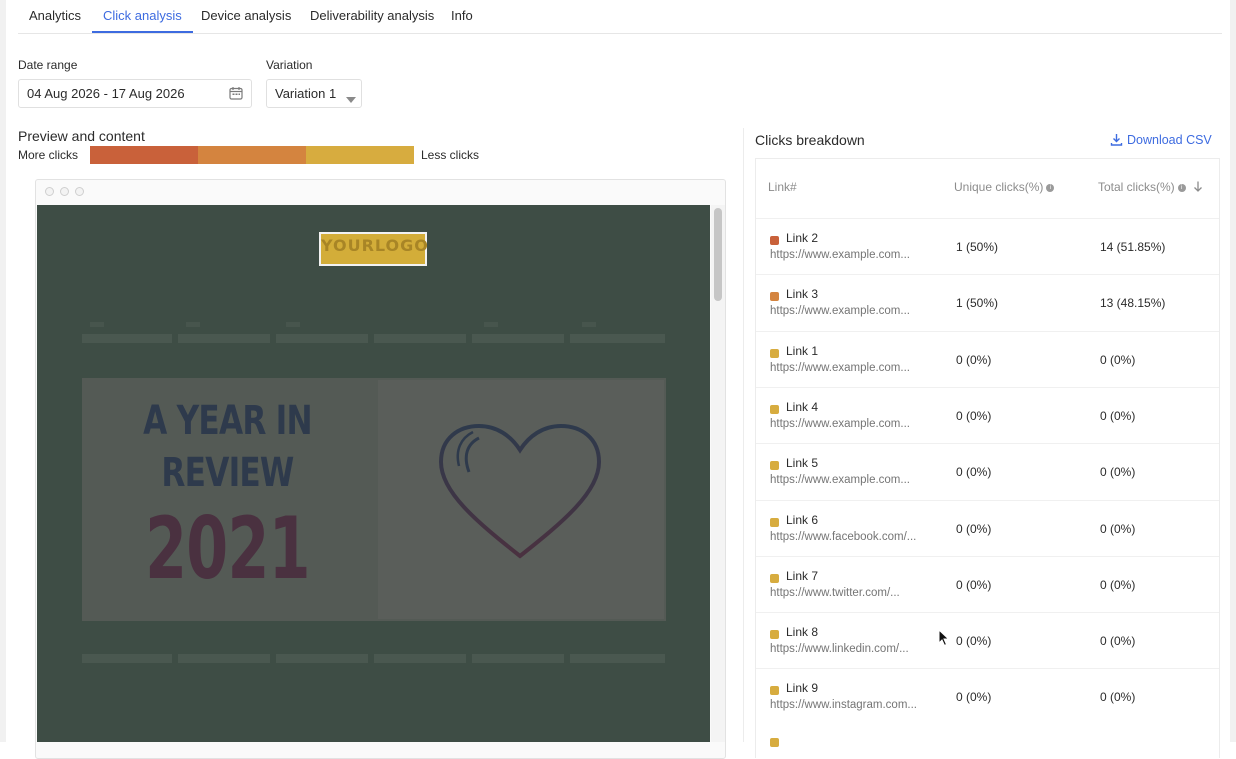  What do you see at coordinates (802, 688) in the screenshot?
I see `link-name: Link 9` at bounding box center [802, 688].